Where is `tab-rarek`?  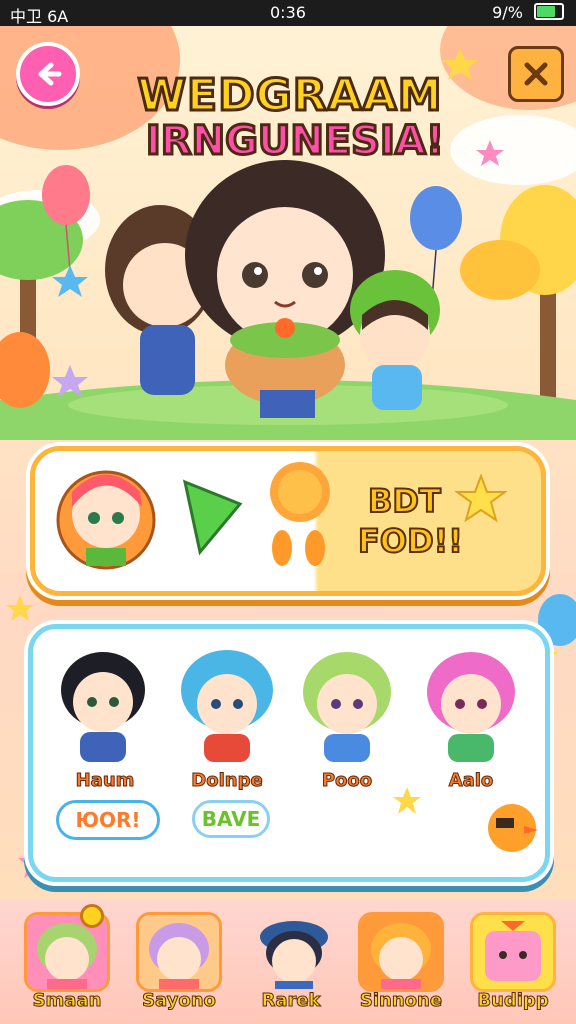 tab-rarek is located at coordinates (291, 952).